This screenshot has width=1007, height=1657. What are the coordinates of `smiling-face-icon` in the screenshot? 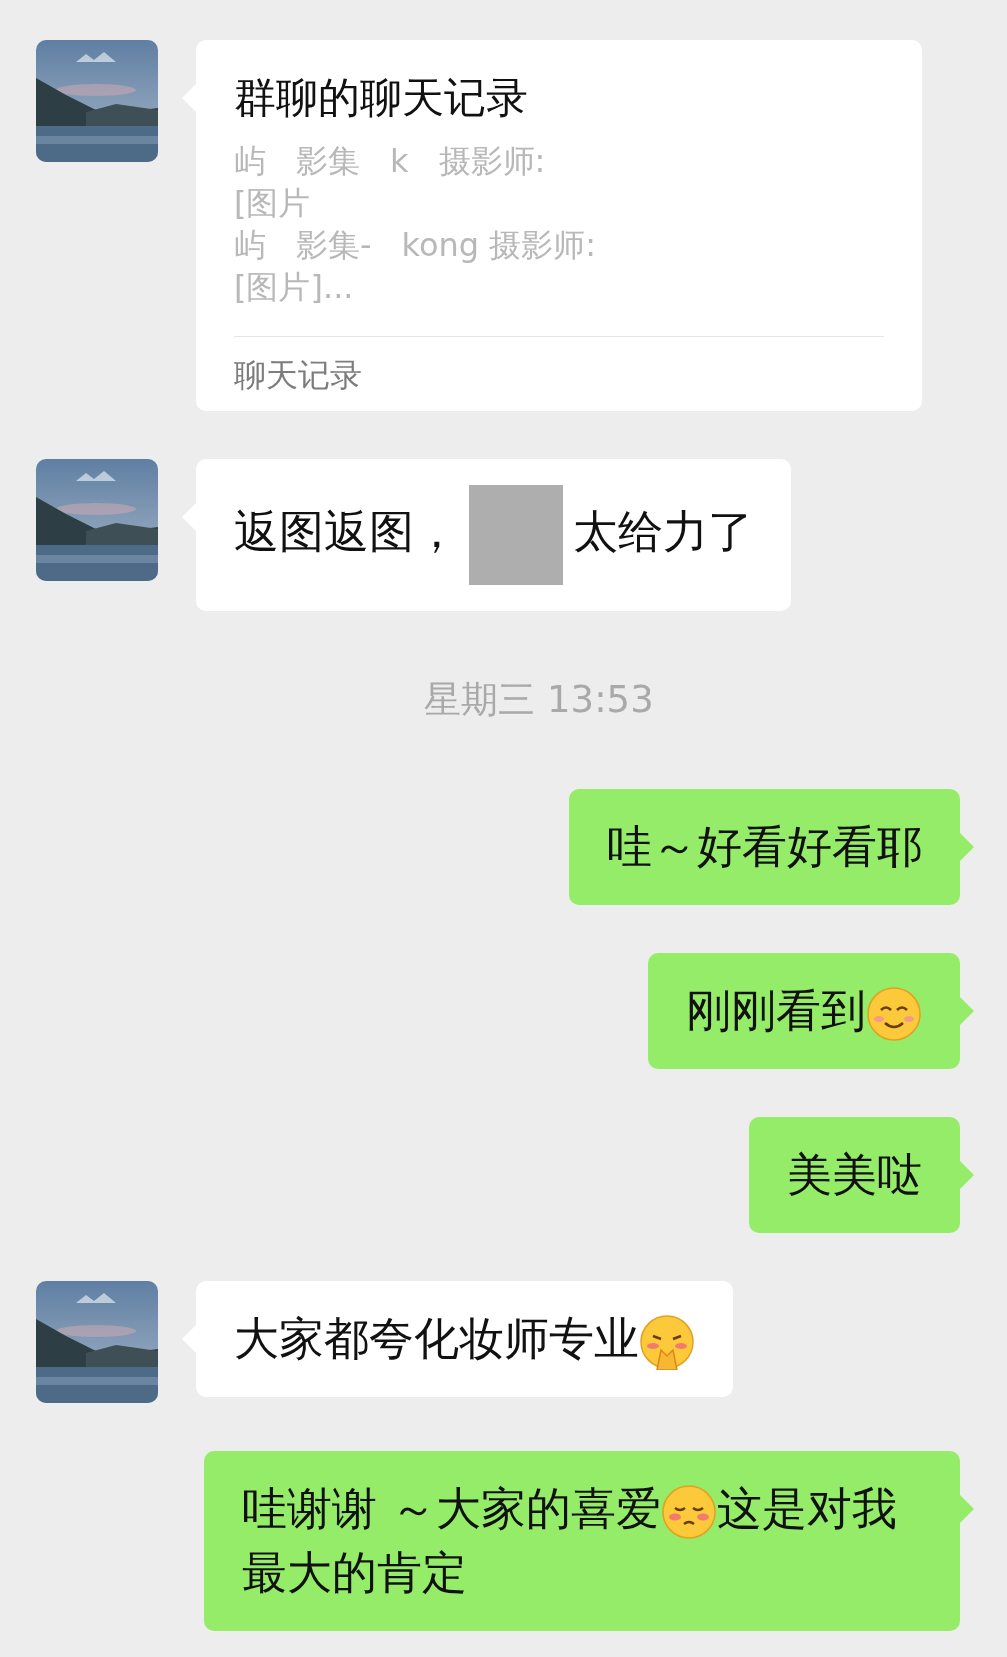 It's located at (894, 1014).